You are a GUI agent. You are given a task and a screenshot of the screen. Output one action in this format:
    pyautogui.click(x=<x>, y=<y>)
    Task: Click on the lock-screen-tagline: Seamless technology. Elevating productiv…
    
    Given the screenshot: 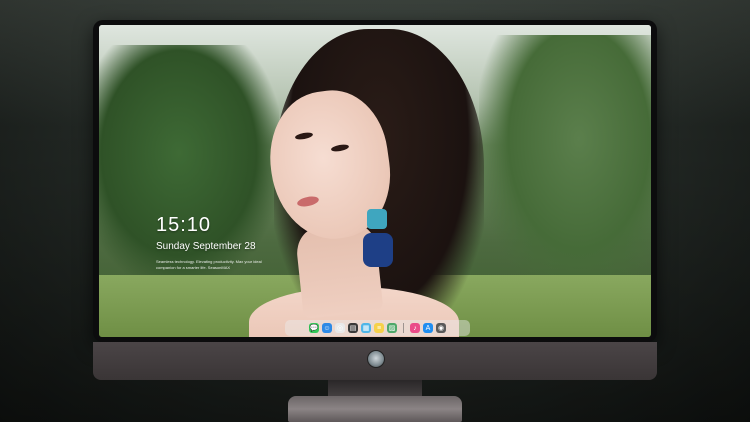 What is the action you would take?
    pyautogui.click(x=209, y=264)
    